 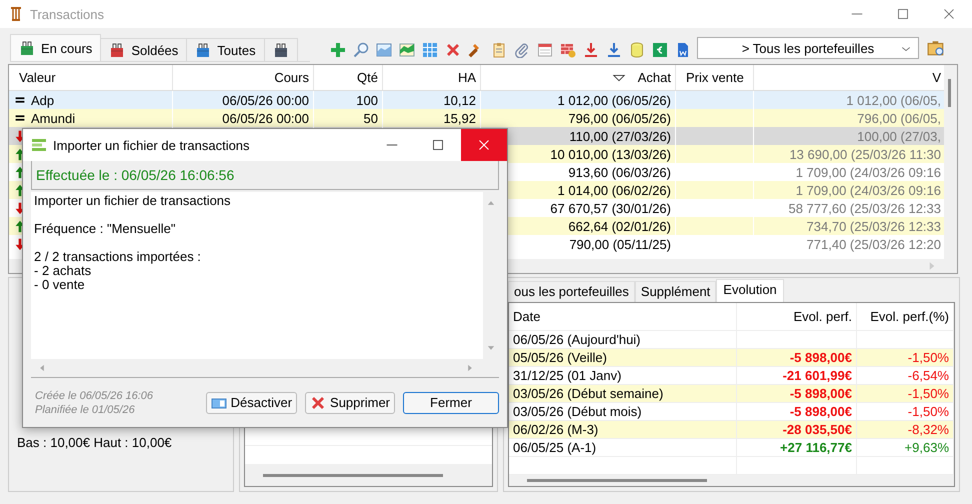 What do you see at coordinates (265, 175) in the screenshot?
I see `status-text: Effectuée le : 06/05/26 16:06:56` at bounding box center [265, 175].